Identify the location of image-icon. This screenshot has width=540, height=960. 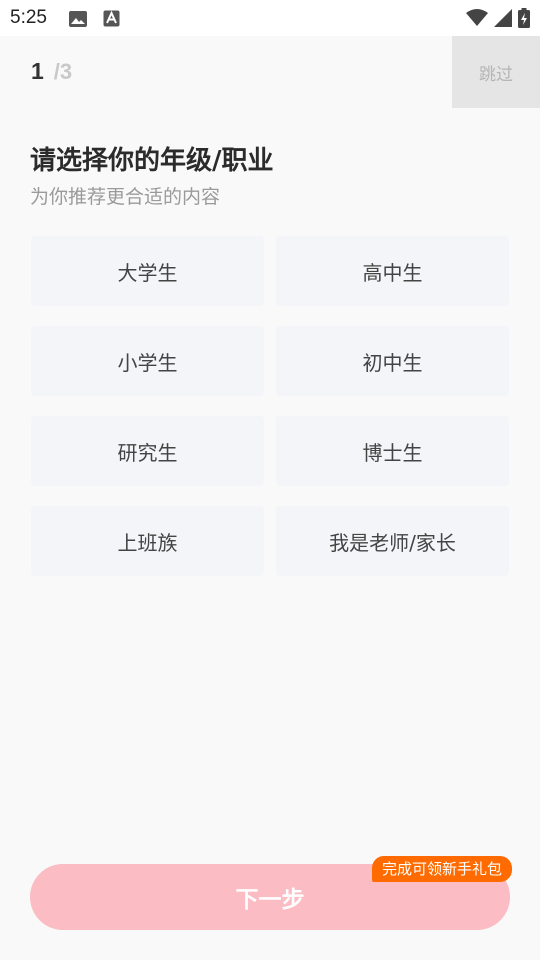
(78, 21).